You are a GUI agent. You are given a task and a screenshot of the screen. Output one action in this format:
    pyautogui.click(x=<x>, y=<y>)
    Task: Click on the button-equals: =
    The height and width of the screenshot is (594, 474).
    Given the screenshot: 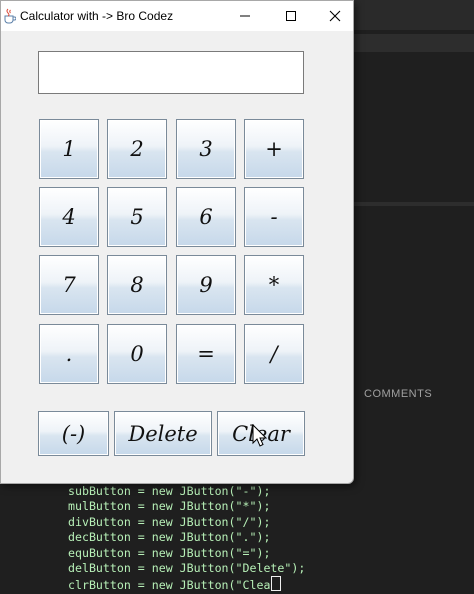 What is the action you would take?
    pyautogui.click(x=206, y=354)
    